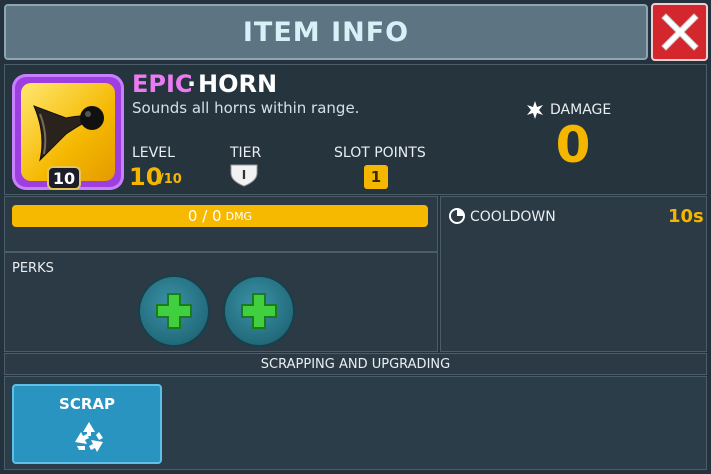 This screenshot has width=711, height=474. What do you see at coordinates (457, 218) in the screenshot?
I see `cooldown-icon` at bounding box center [457, 218].